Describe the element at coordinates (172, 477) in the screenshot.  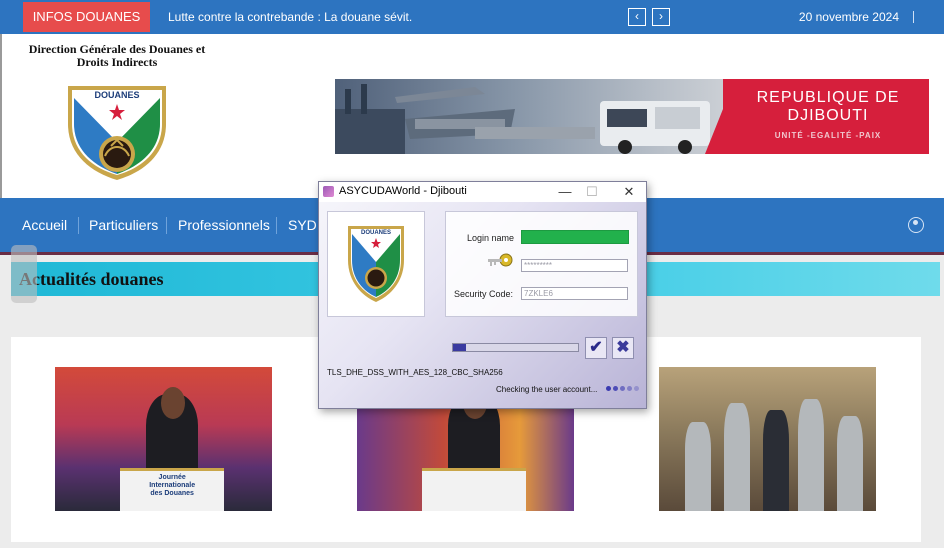
I see `podium-line1: Journée` at that location.